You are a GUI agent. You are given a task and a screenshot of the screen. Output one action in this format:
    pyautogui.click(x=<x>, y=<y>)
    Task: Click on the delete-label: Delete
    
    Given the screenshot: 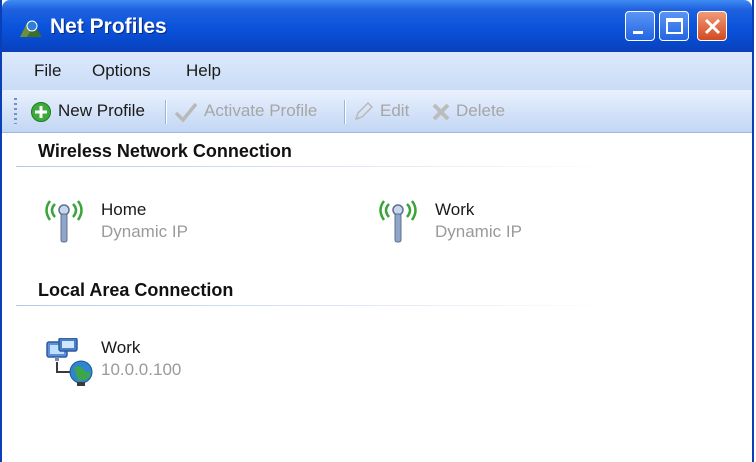 What is the action you would take?
    pyautogui.click(x=481, y=110)
    